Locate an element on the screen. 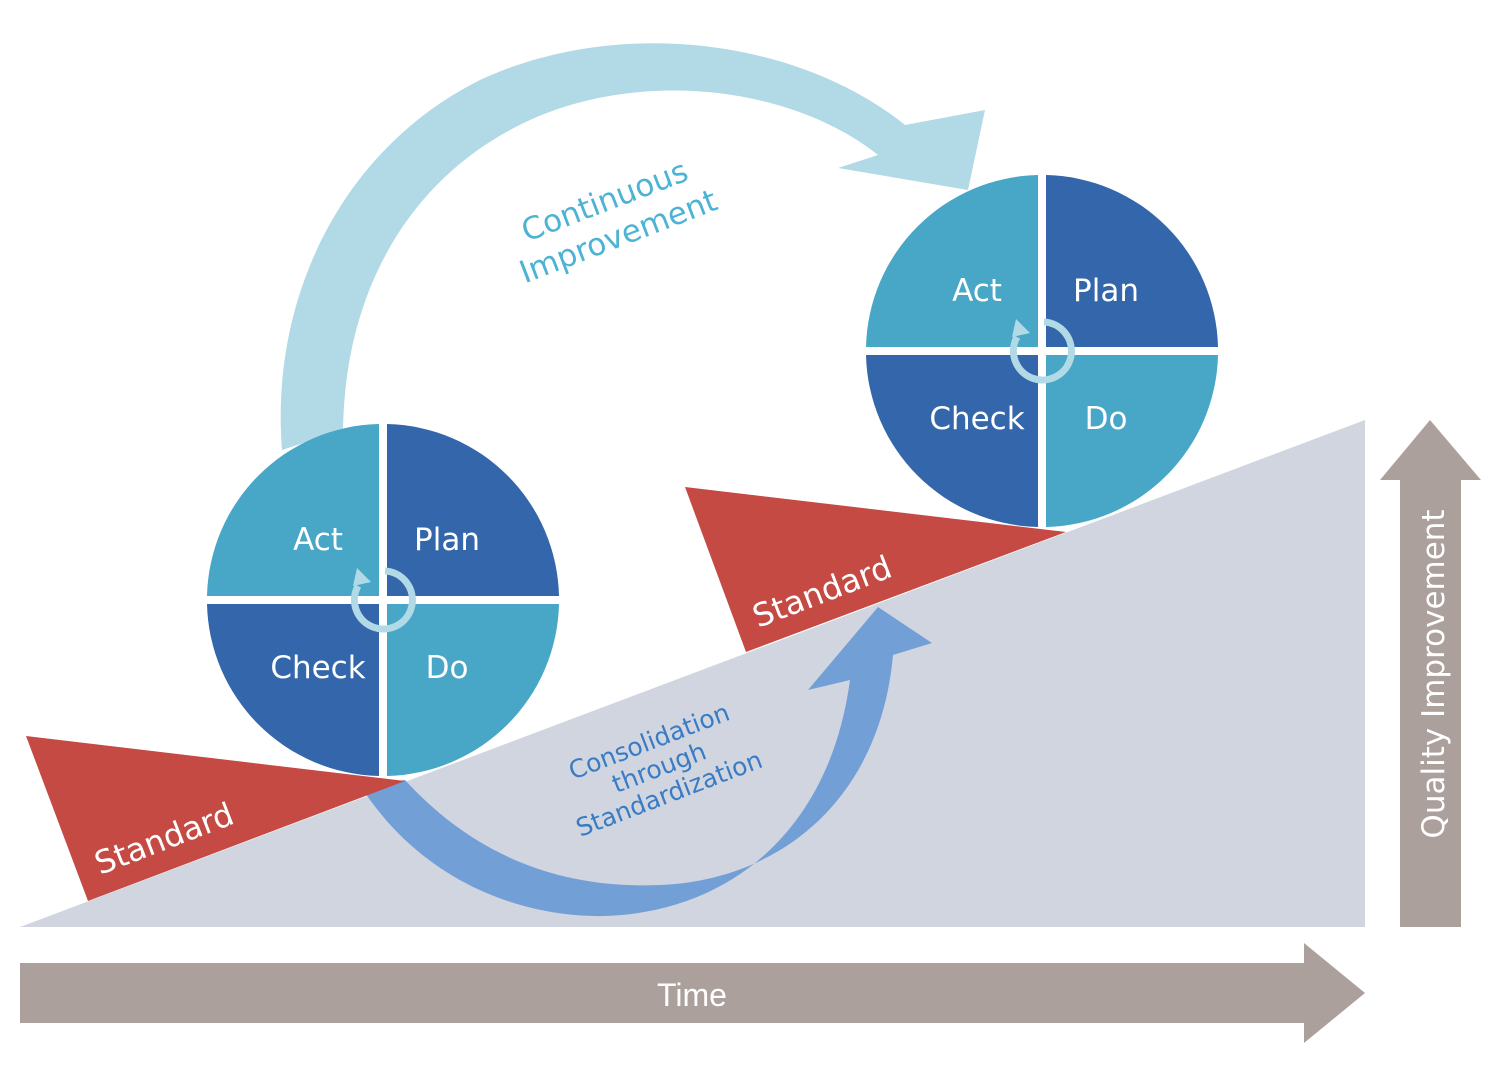 Image resolution: width=1500 pixels, height=1071 pixels. continuous-improvement-label: Continuous Improvement is located at coordinates (619, 222).